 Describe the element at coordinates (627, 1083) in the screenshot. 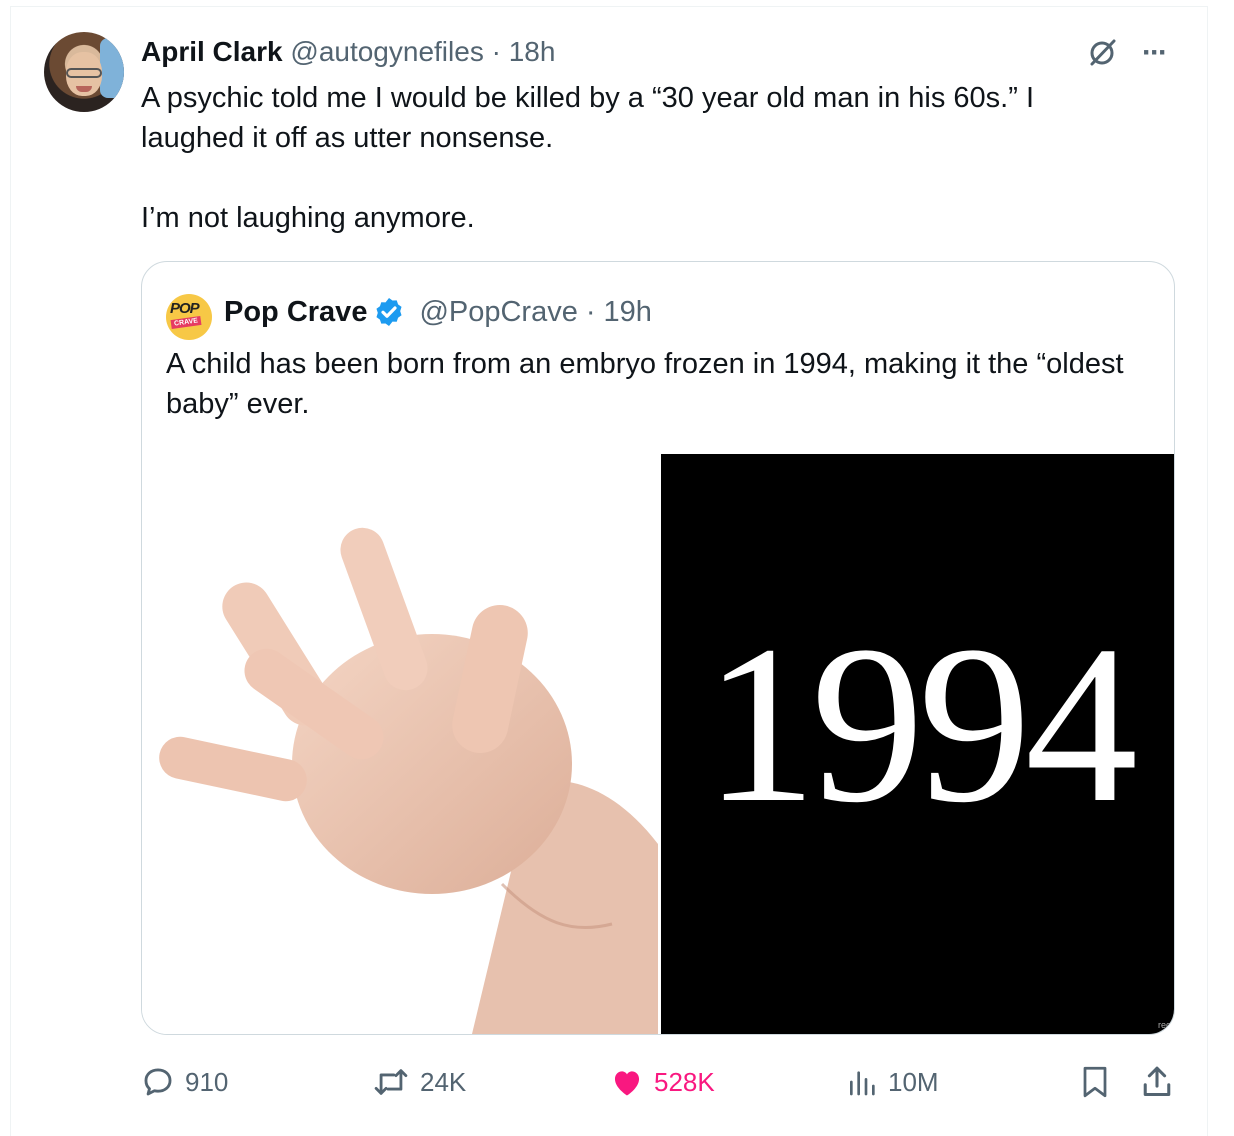

I see `heart-icon` at that location.